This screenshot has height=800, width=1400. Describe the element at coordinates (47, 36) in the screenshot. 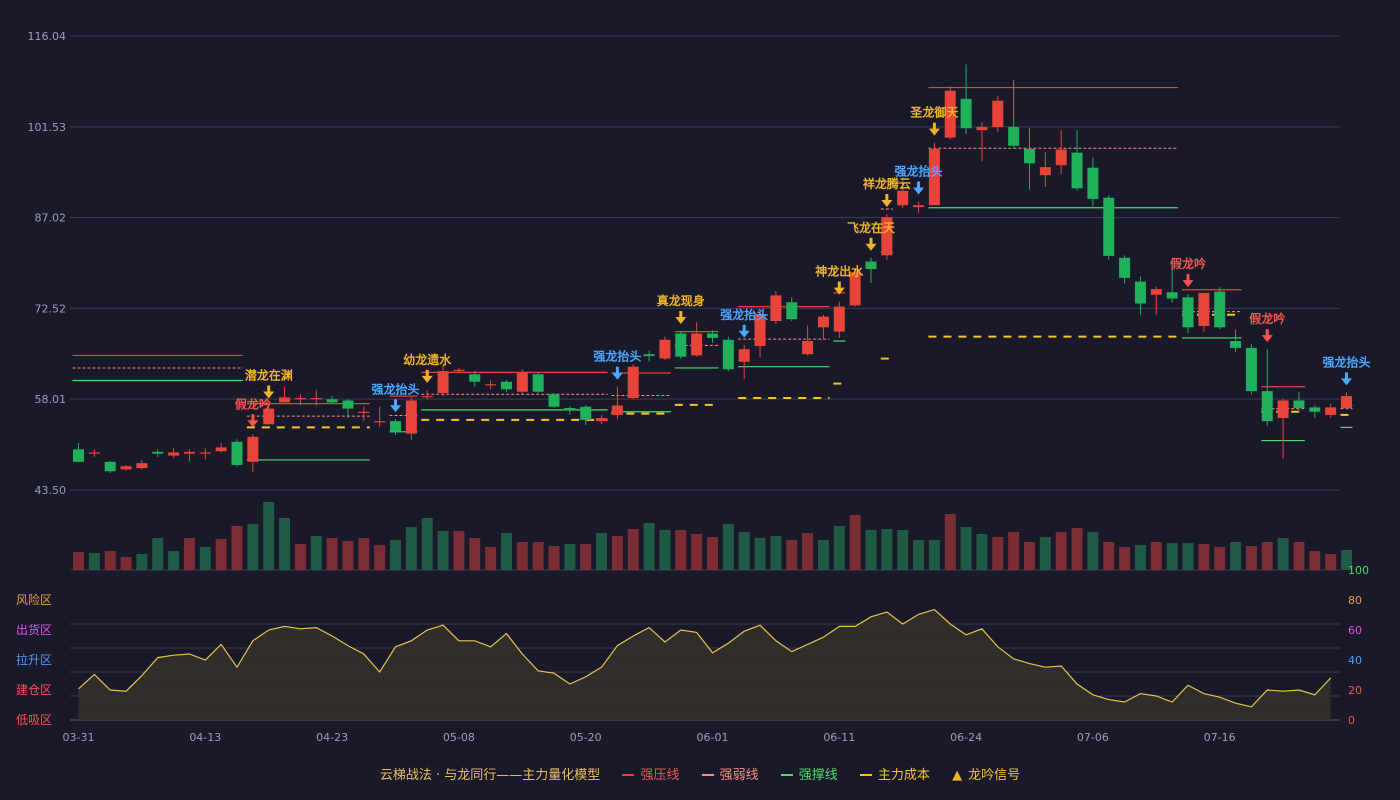

I see `price-tick-label: 116.04` at that location.